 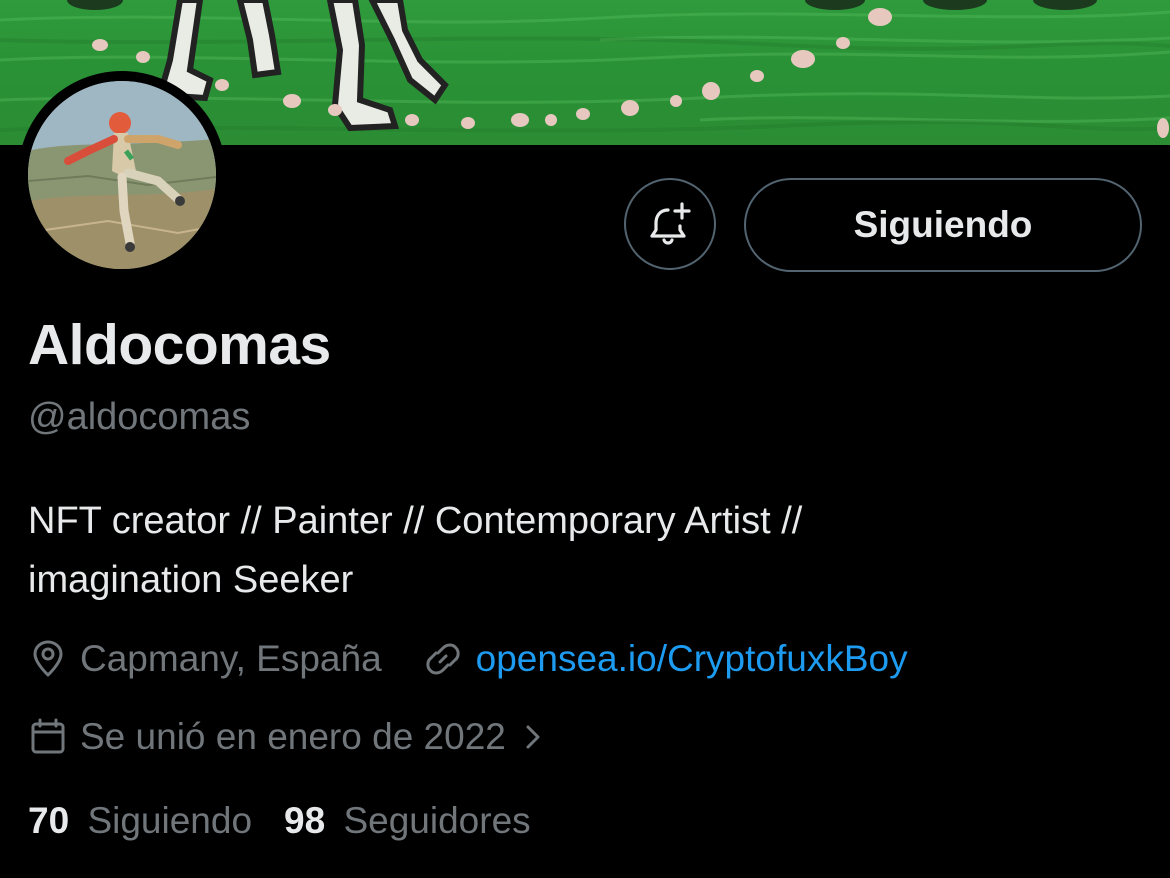 I want to click on calendar-icon, so click(x=48, y=737).